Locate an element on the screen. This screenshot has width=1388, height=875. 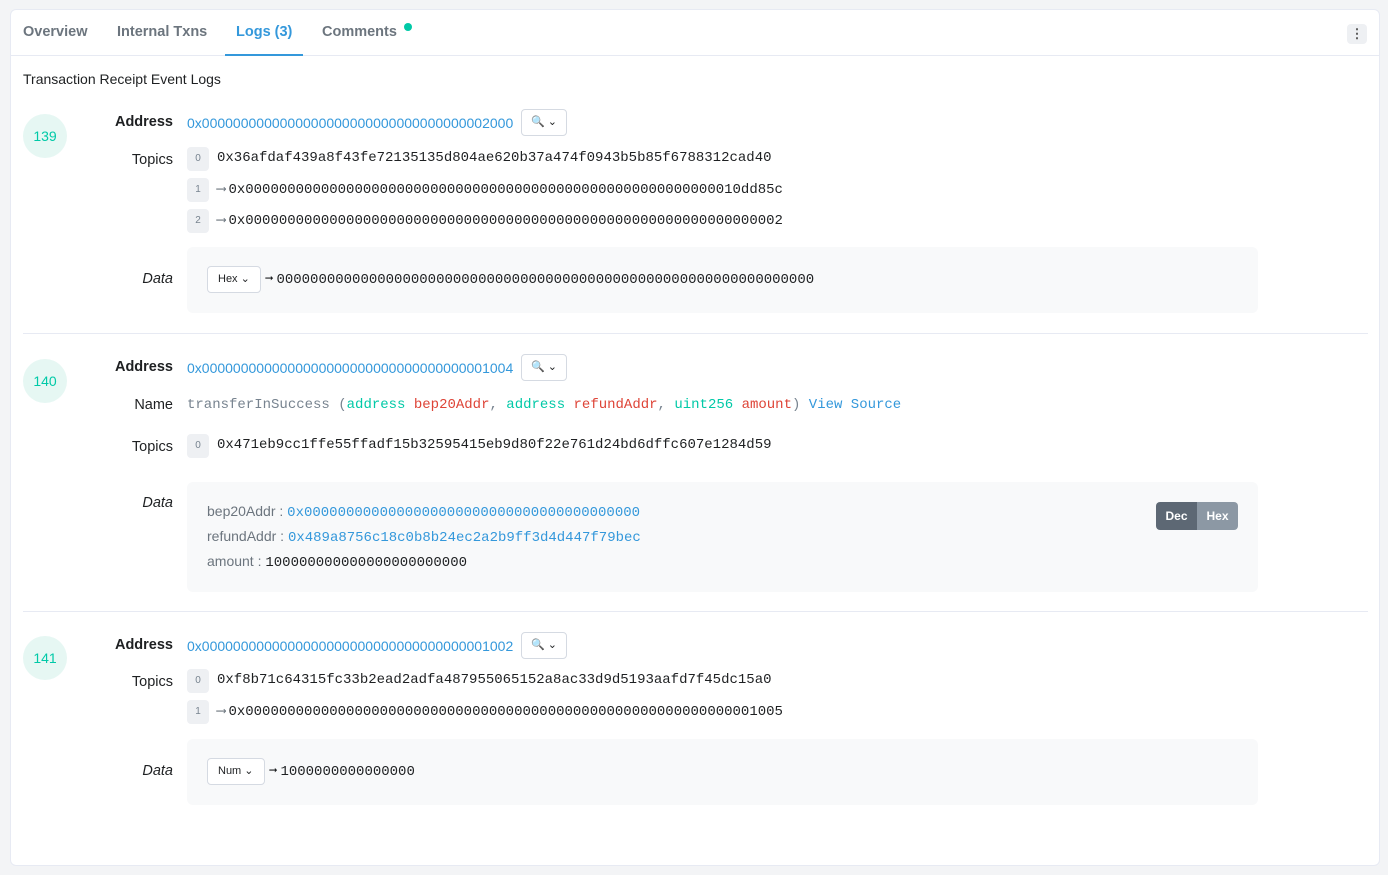
tab-logs: Logs (3) is located at coordinates (264, 33).